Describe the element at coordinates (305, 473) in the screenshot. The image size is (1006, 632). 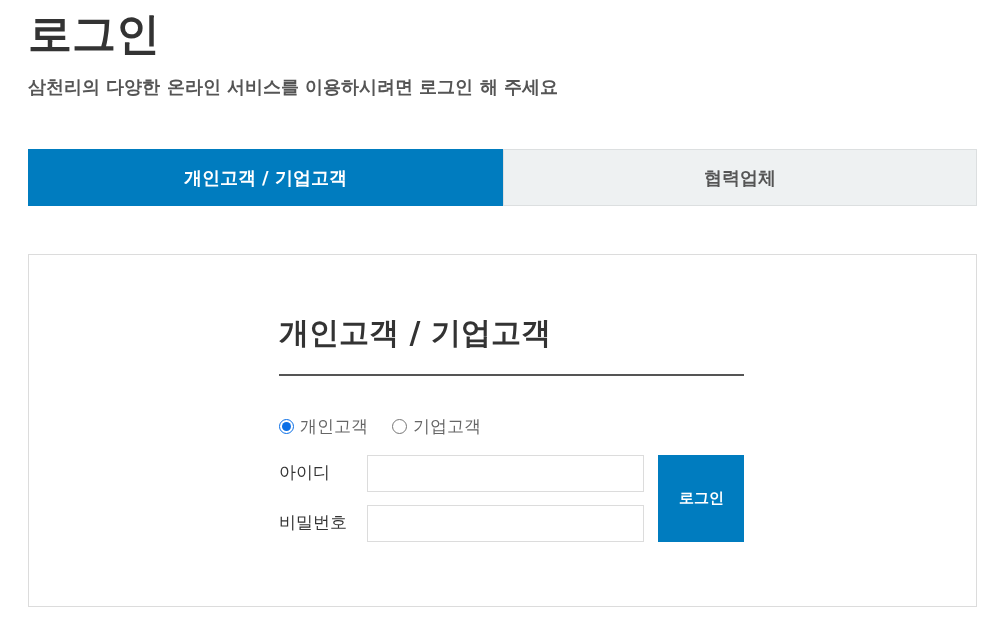
I see `field-label: 아이디` at that location.